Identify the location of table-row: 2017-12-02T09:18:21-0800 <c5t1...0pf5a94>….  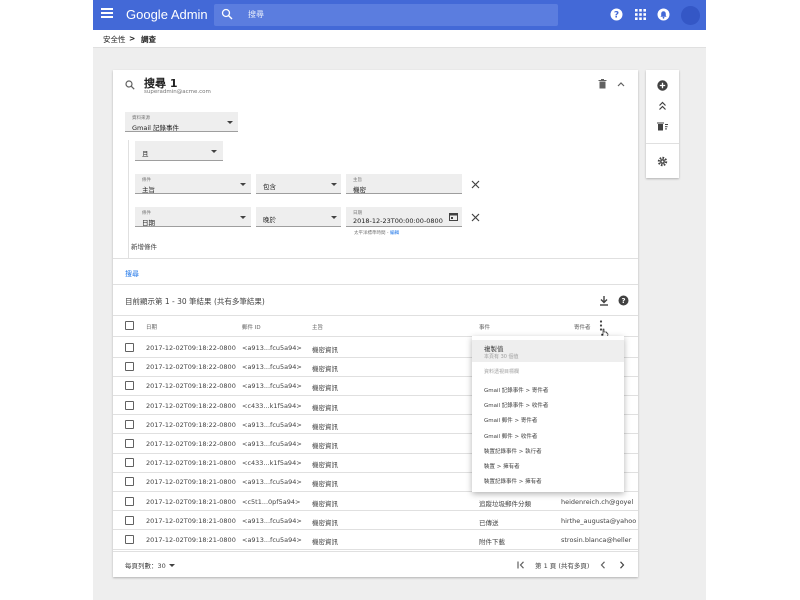
(375, 502).